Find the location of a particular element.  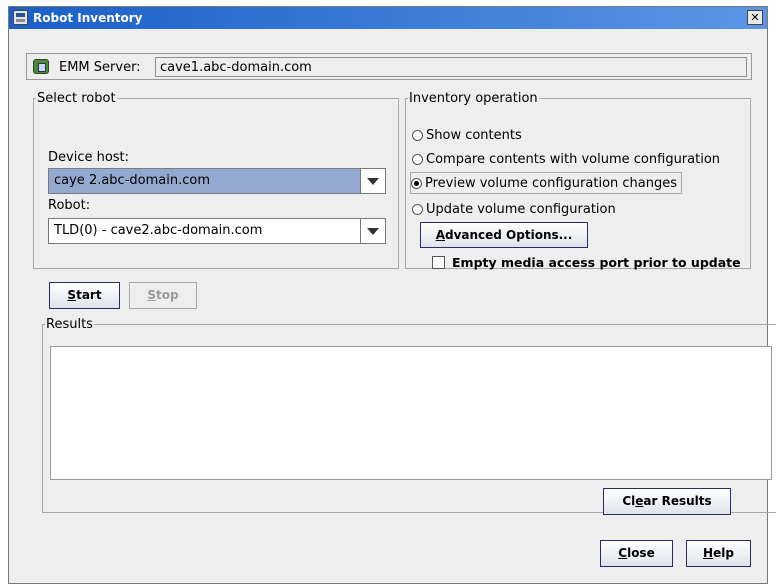

radio-show-contents-label: Show contents is located at coordinates (474, 135).